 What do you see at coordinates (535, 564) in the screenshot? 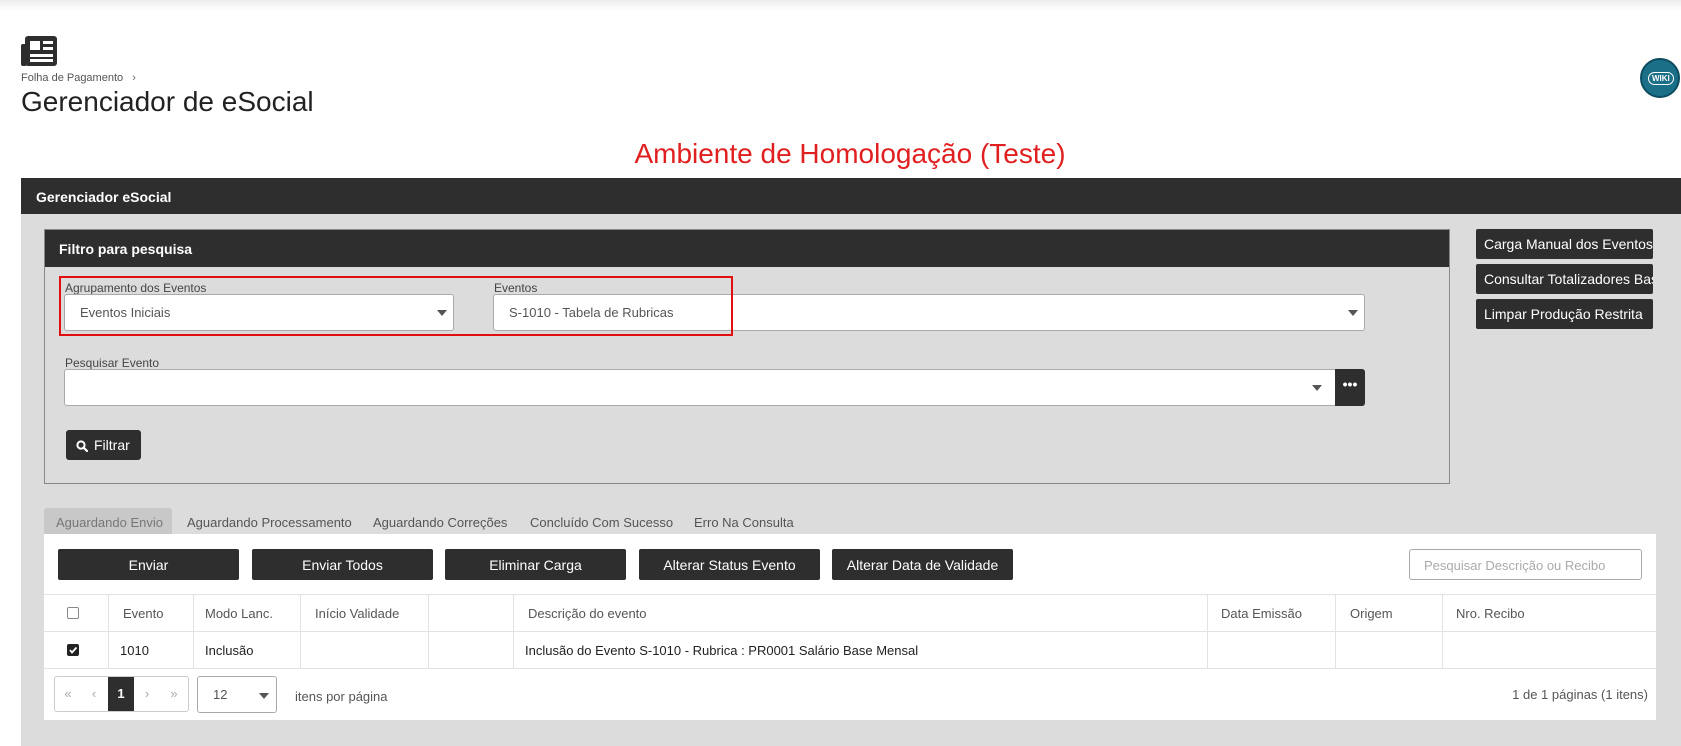
I see `delete-load-button: Eliminar Carga` at bounding box center [535, 564].